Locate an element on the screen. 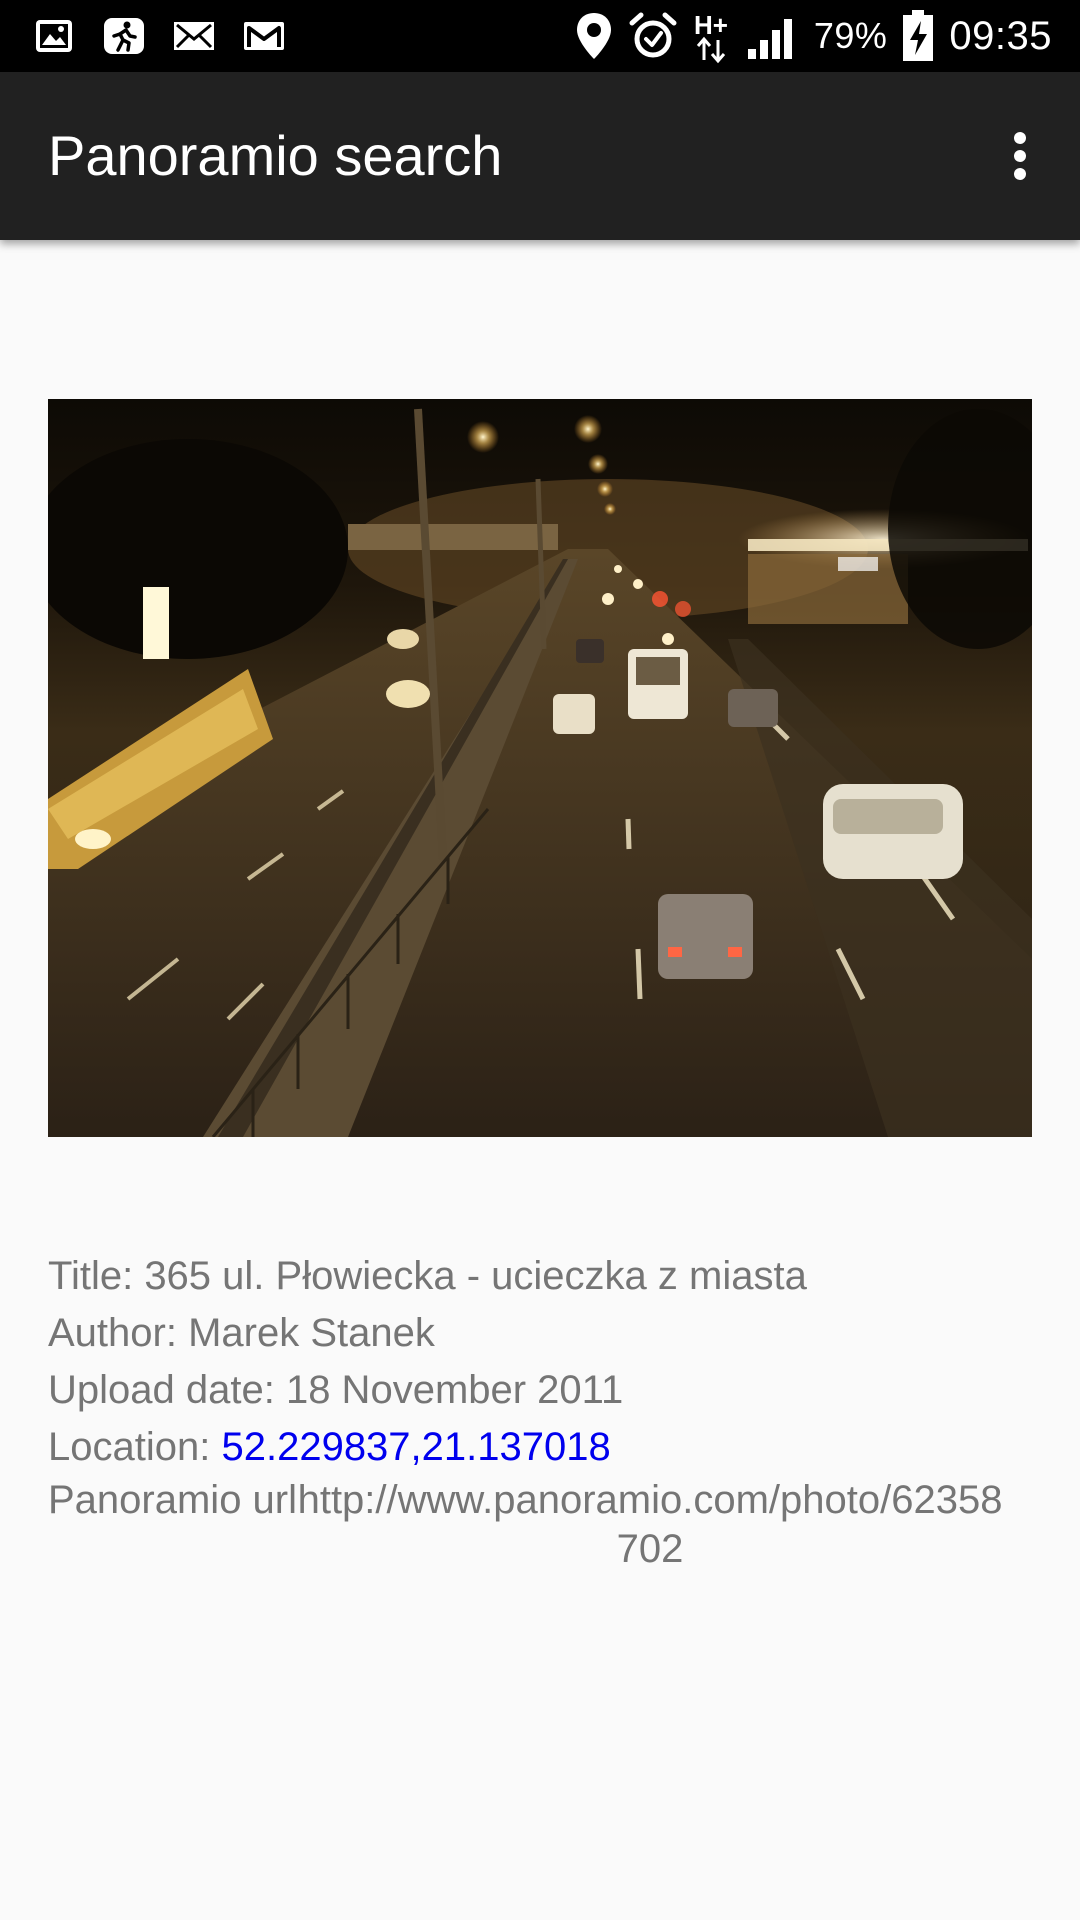 This screenshot has height=1920, width=1080. author-value: Marek Stanek is located at coordinates (311, 1333).